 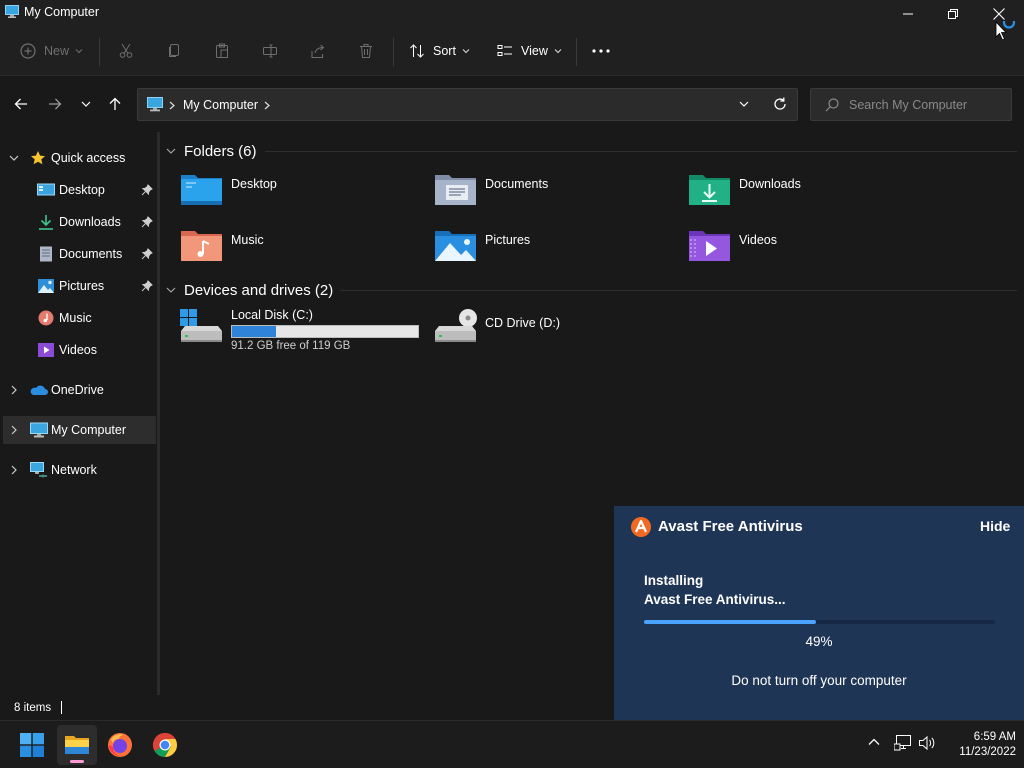 I want to click on taskbar-firefox, so click(x=120, y=745).